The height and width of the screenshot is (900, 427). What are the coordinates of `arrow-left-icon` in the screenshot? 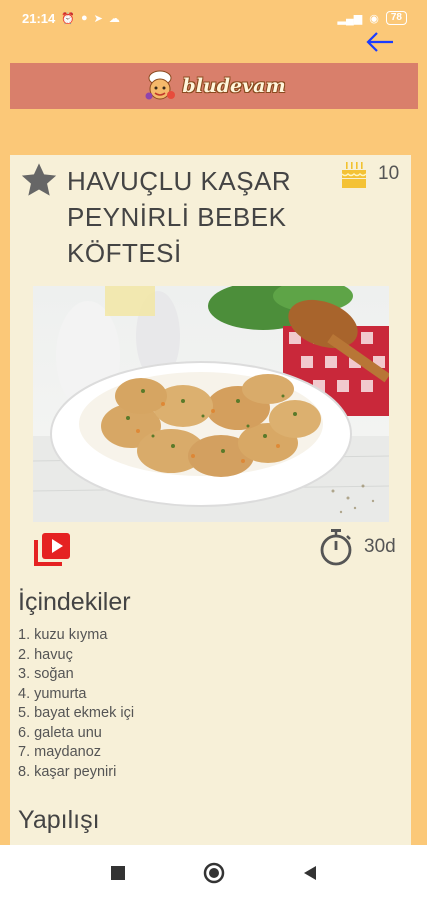 It's located at (379, 42).